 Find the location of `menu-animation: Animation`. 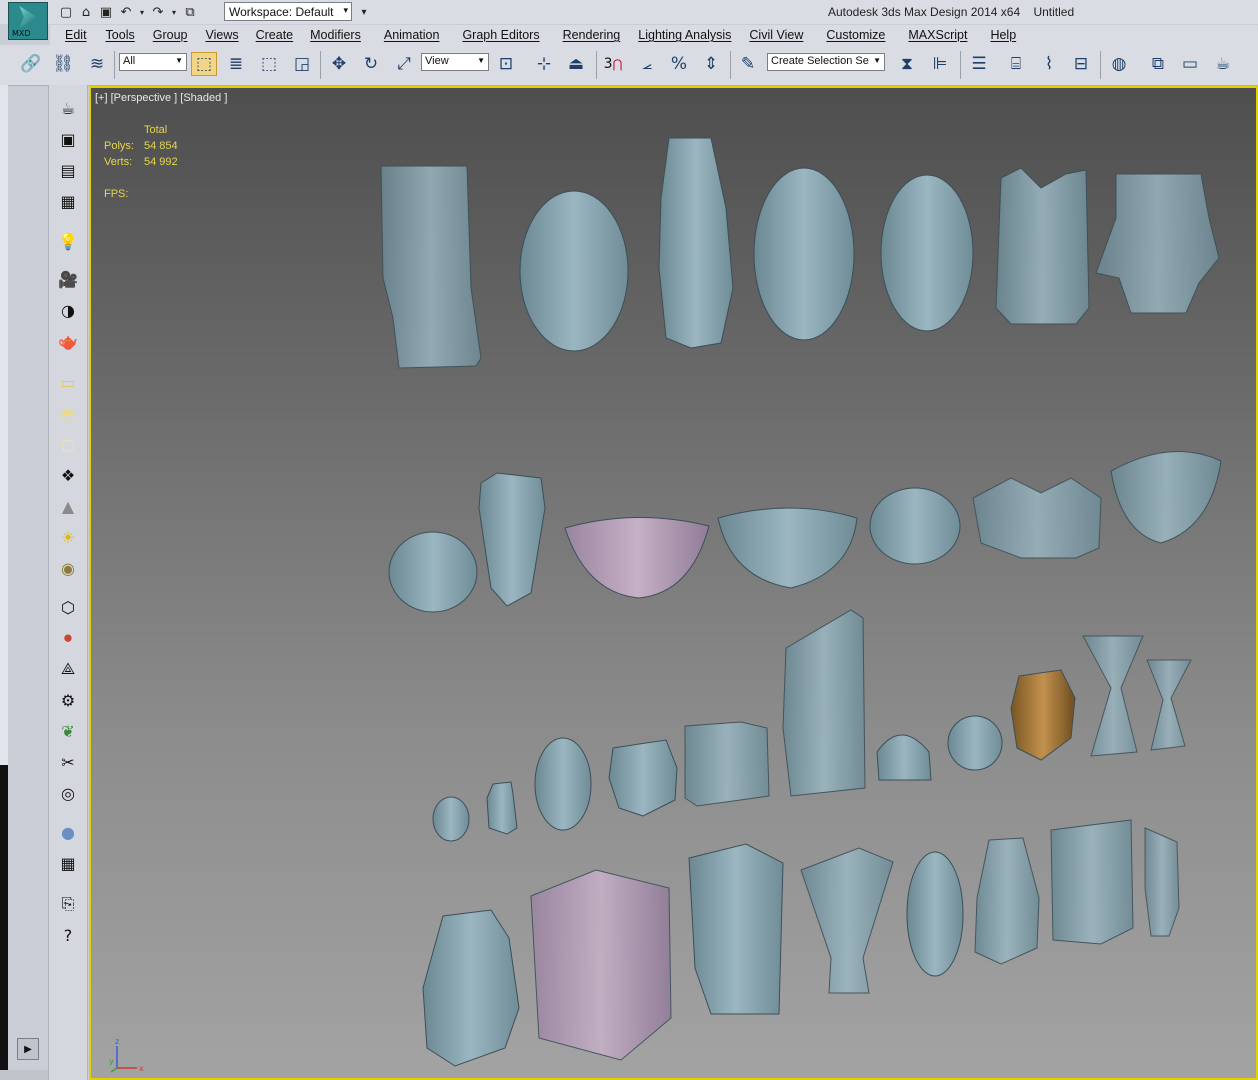

menu-animation: Animation is located at coordinates (412, 35).